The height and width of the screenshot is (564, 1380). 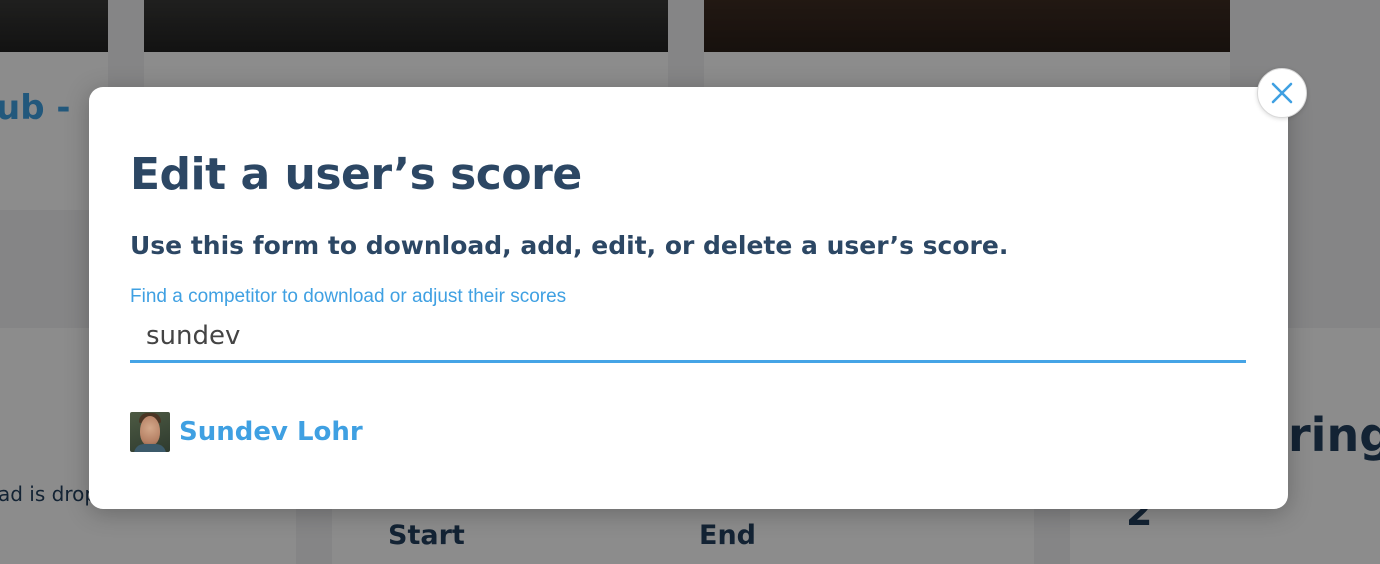 I want to click on search-result-name: Sundev Lohr, so click(x=271, y=432).